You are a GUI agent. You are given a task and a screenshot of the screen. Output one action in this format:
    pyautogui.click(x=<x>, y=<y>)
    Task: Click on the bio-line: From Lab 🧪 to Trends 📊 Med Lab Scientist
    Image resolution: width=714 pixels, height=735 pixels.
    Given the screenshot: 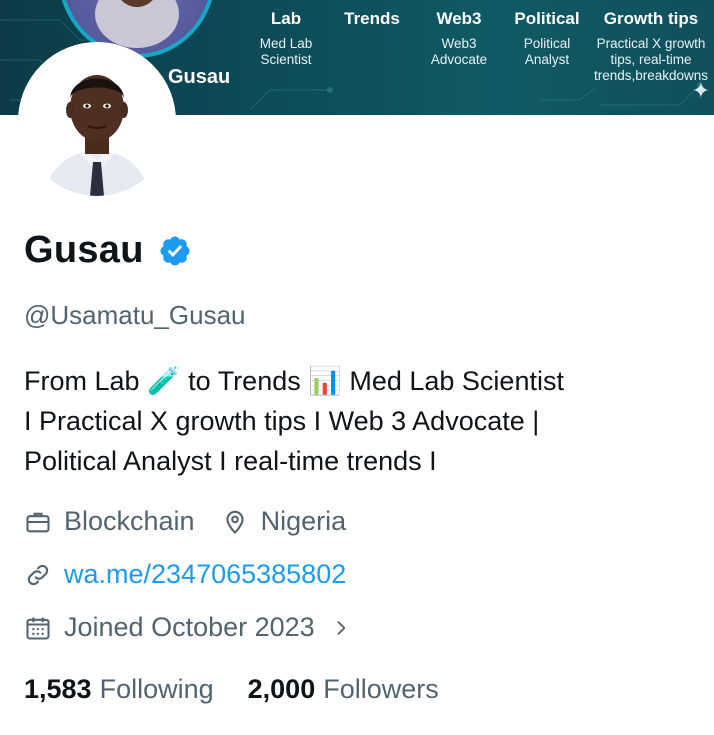 What is the action you would take?
    pyautogui.click(x=294, y=381)
    